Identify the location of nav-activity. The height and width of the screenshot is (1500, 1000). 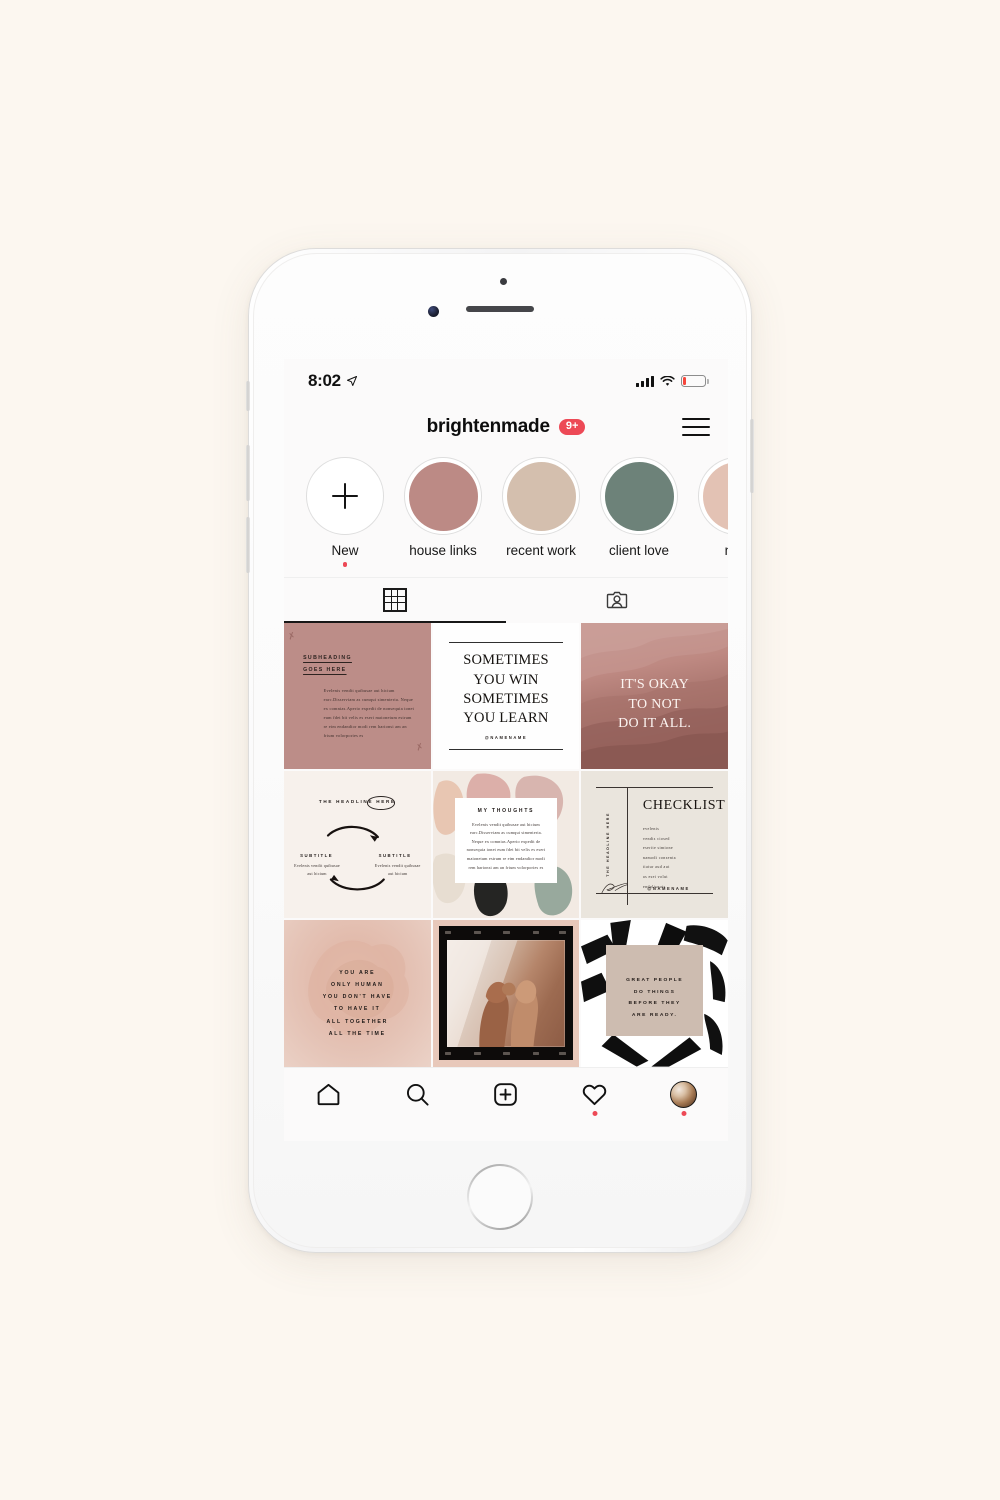
(595, 1097).